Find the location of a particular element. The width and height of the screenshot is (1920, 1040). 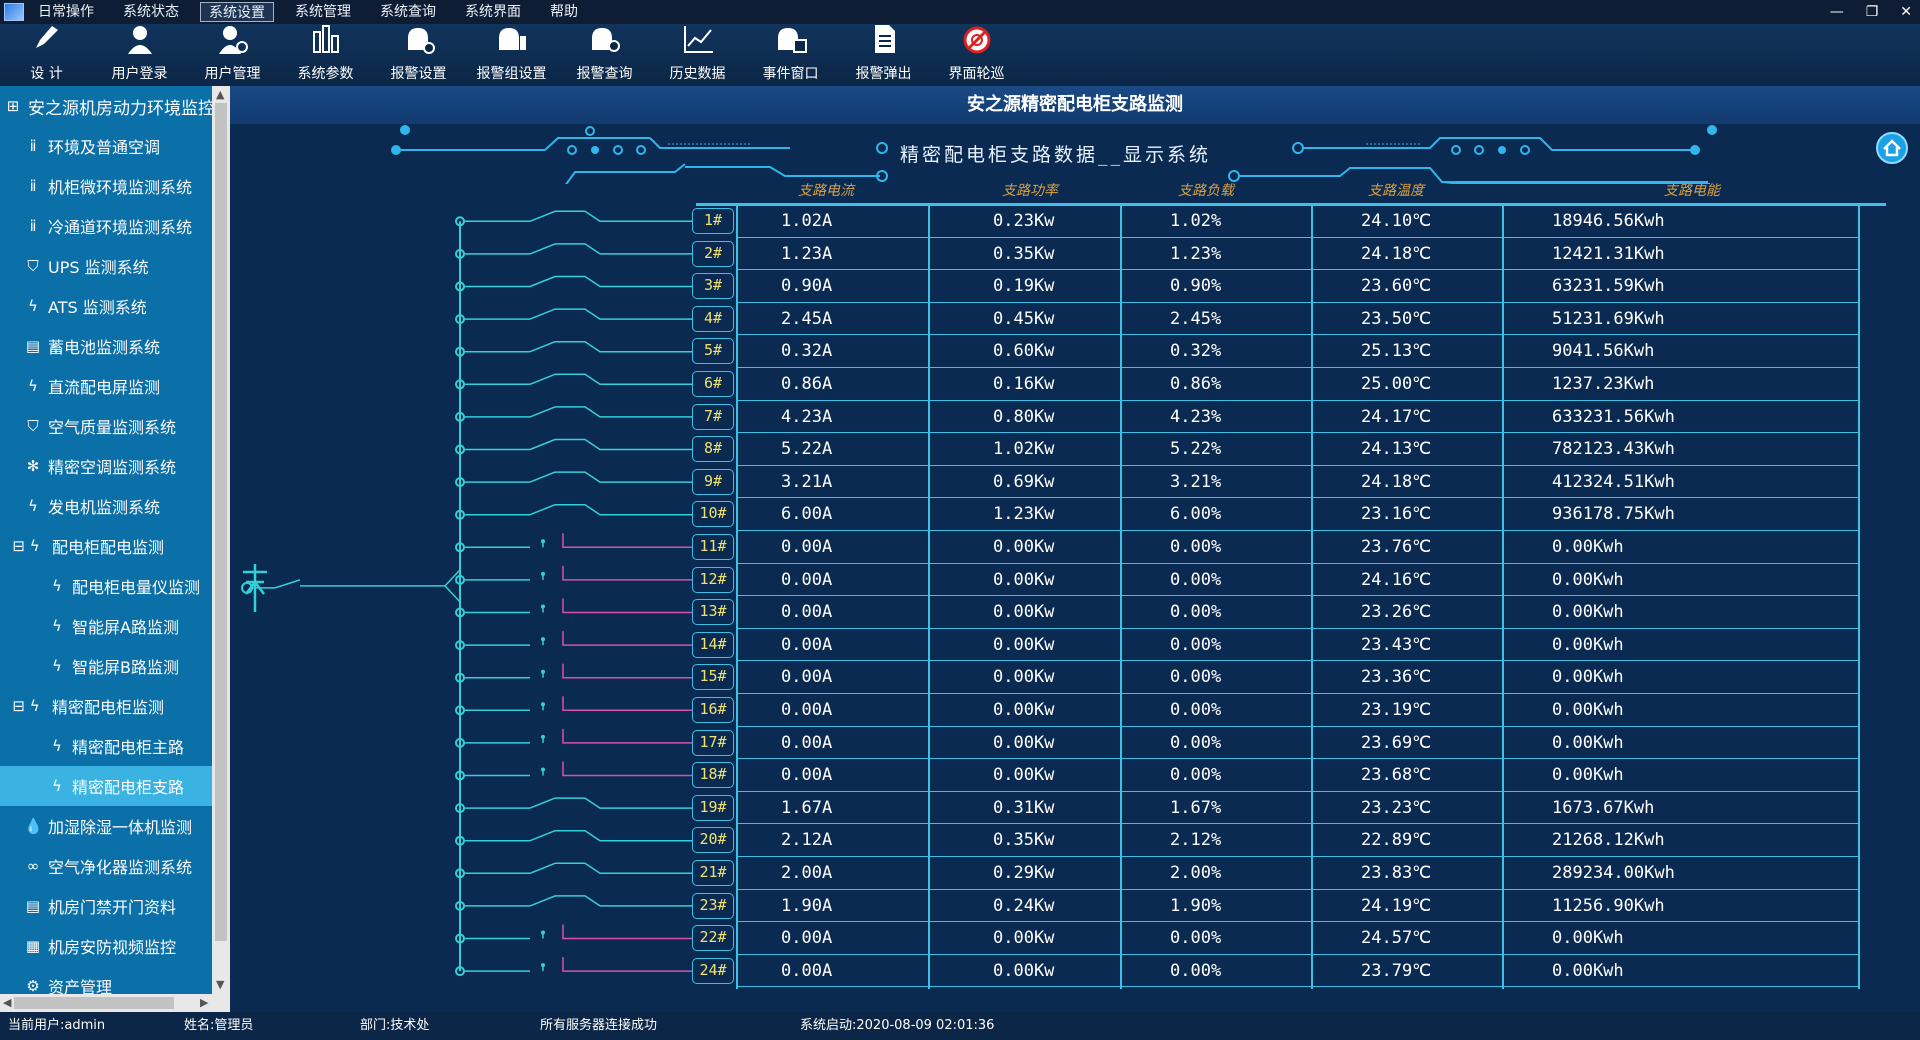

sidebar-item-13: ϟ 智能屏A路监测 is located at coordinates (115, 626).